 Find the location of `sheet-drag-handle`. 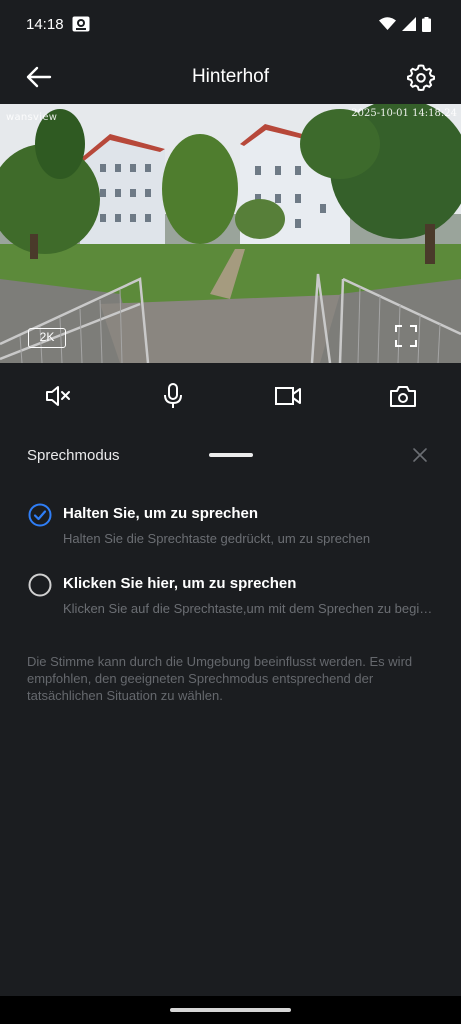

sheet-drag-handle is located at coordinates (231, 455).